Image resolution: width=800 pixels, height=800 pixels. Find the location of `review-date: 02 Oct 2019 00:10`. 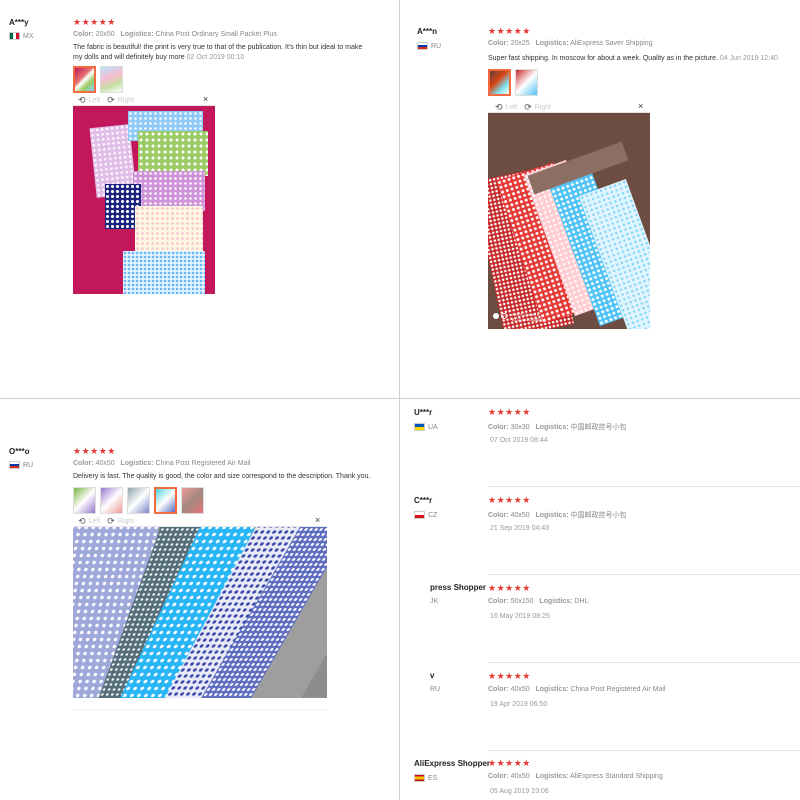

review-date: 02 Oct 2019 00:10 is located at coordinates (215, 57).